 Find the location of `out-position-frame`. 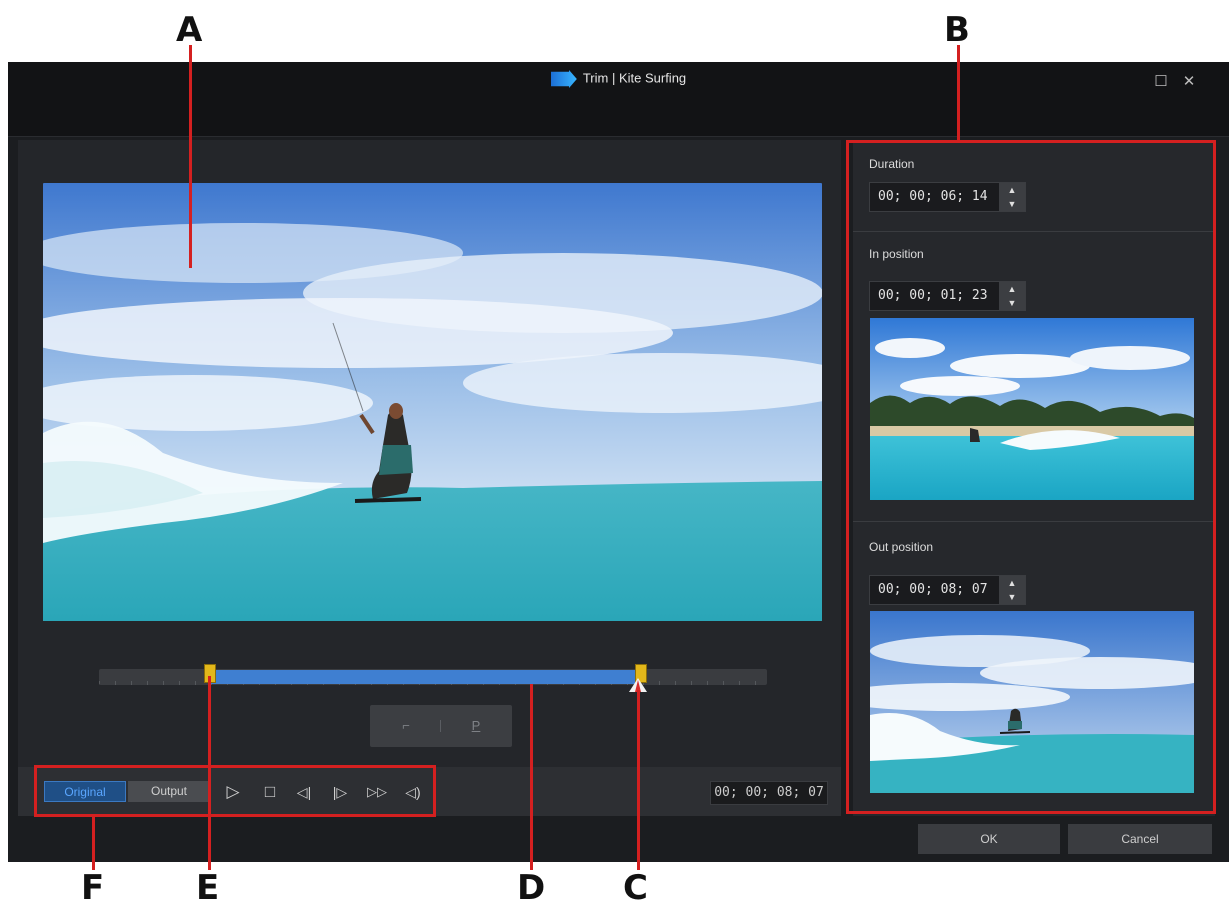

out-position-frame is located at coordinates (1032, 702).